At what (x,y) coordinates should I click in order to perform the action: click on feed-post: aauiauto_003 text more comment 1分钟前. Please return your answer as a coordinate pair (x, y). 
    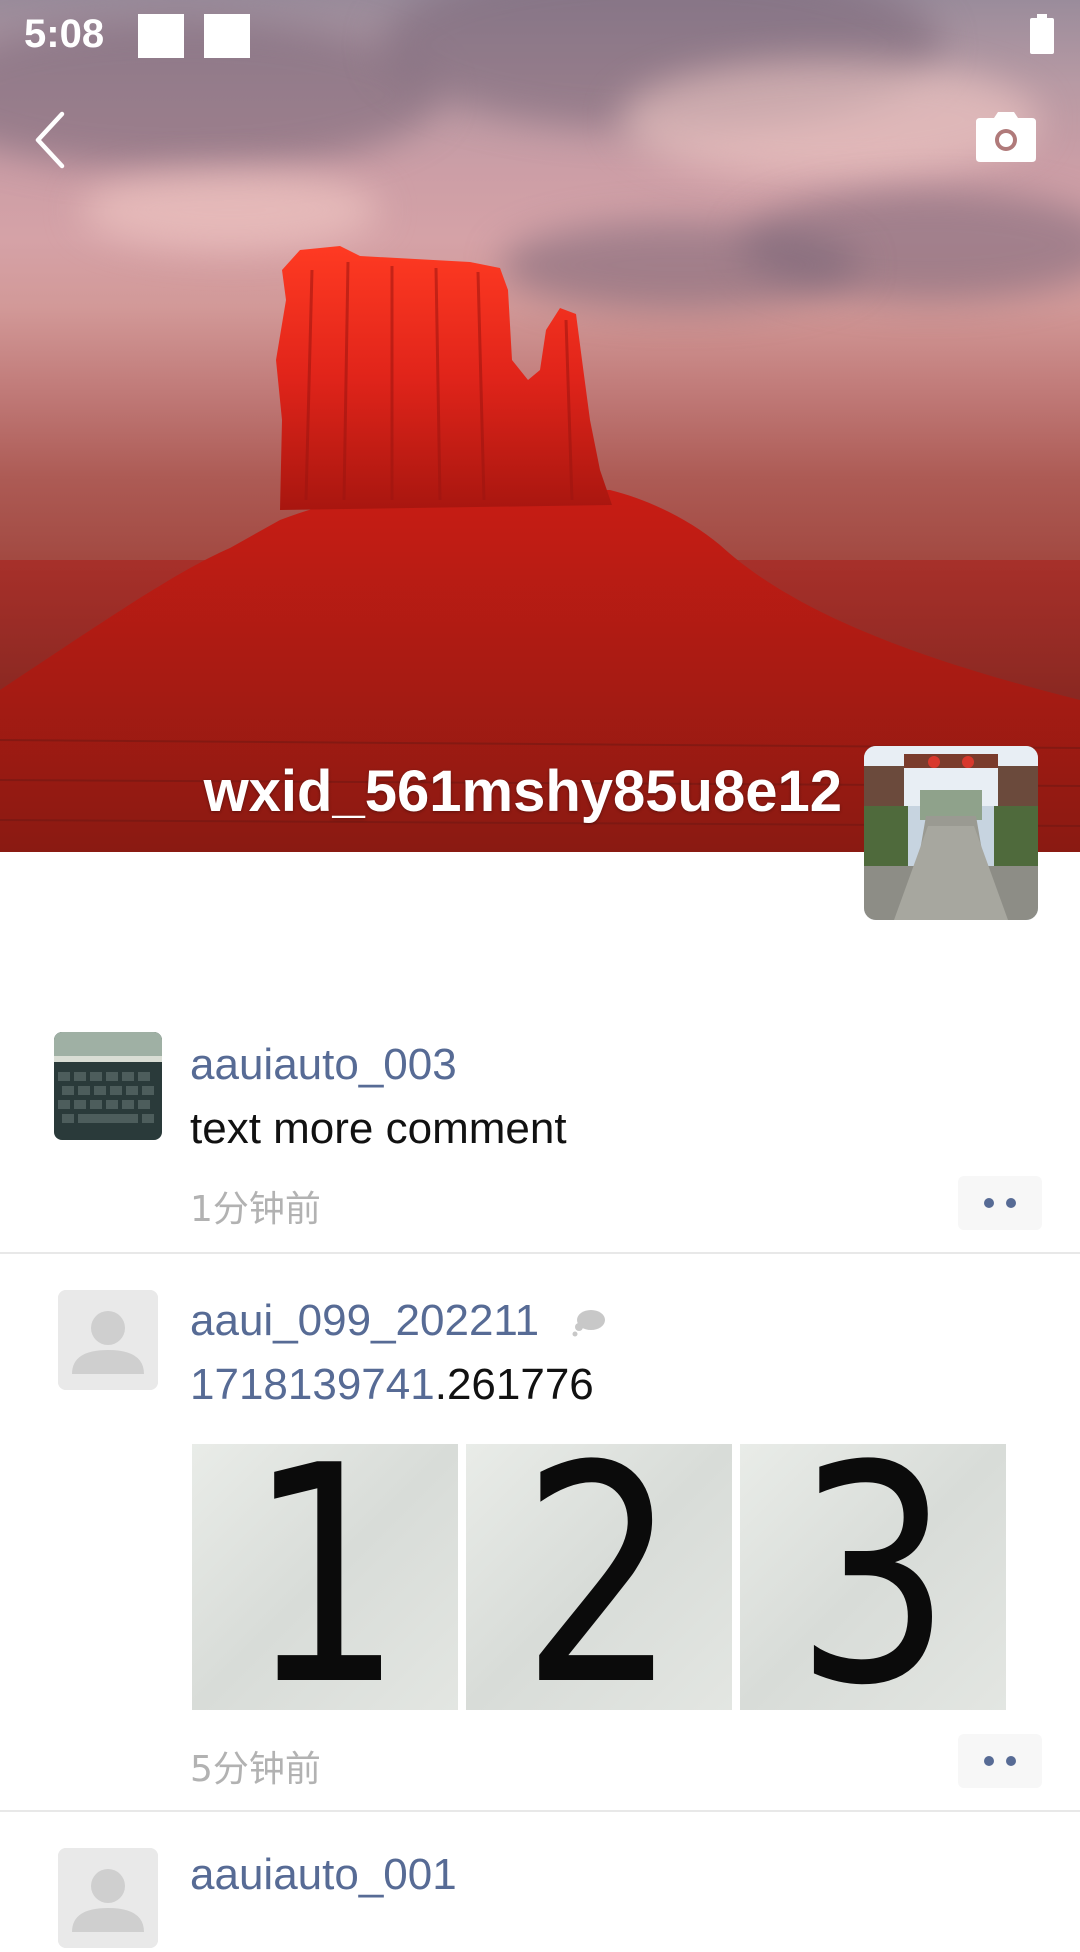
    Looking at the image, I should click on (540, 1127).